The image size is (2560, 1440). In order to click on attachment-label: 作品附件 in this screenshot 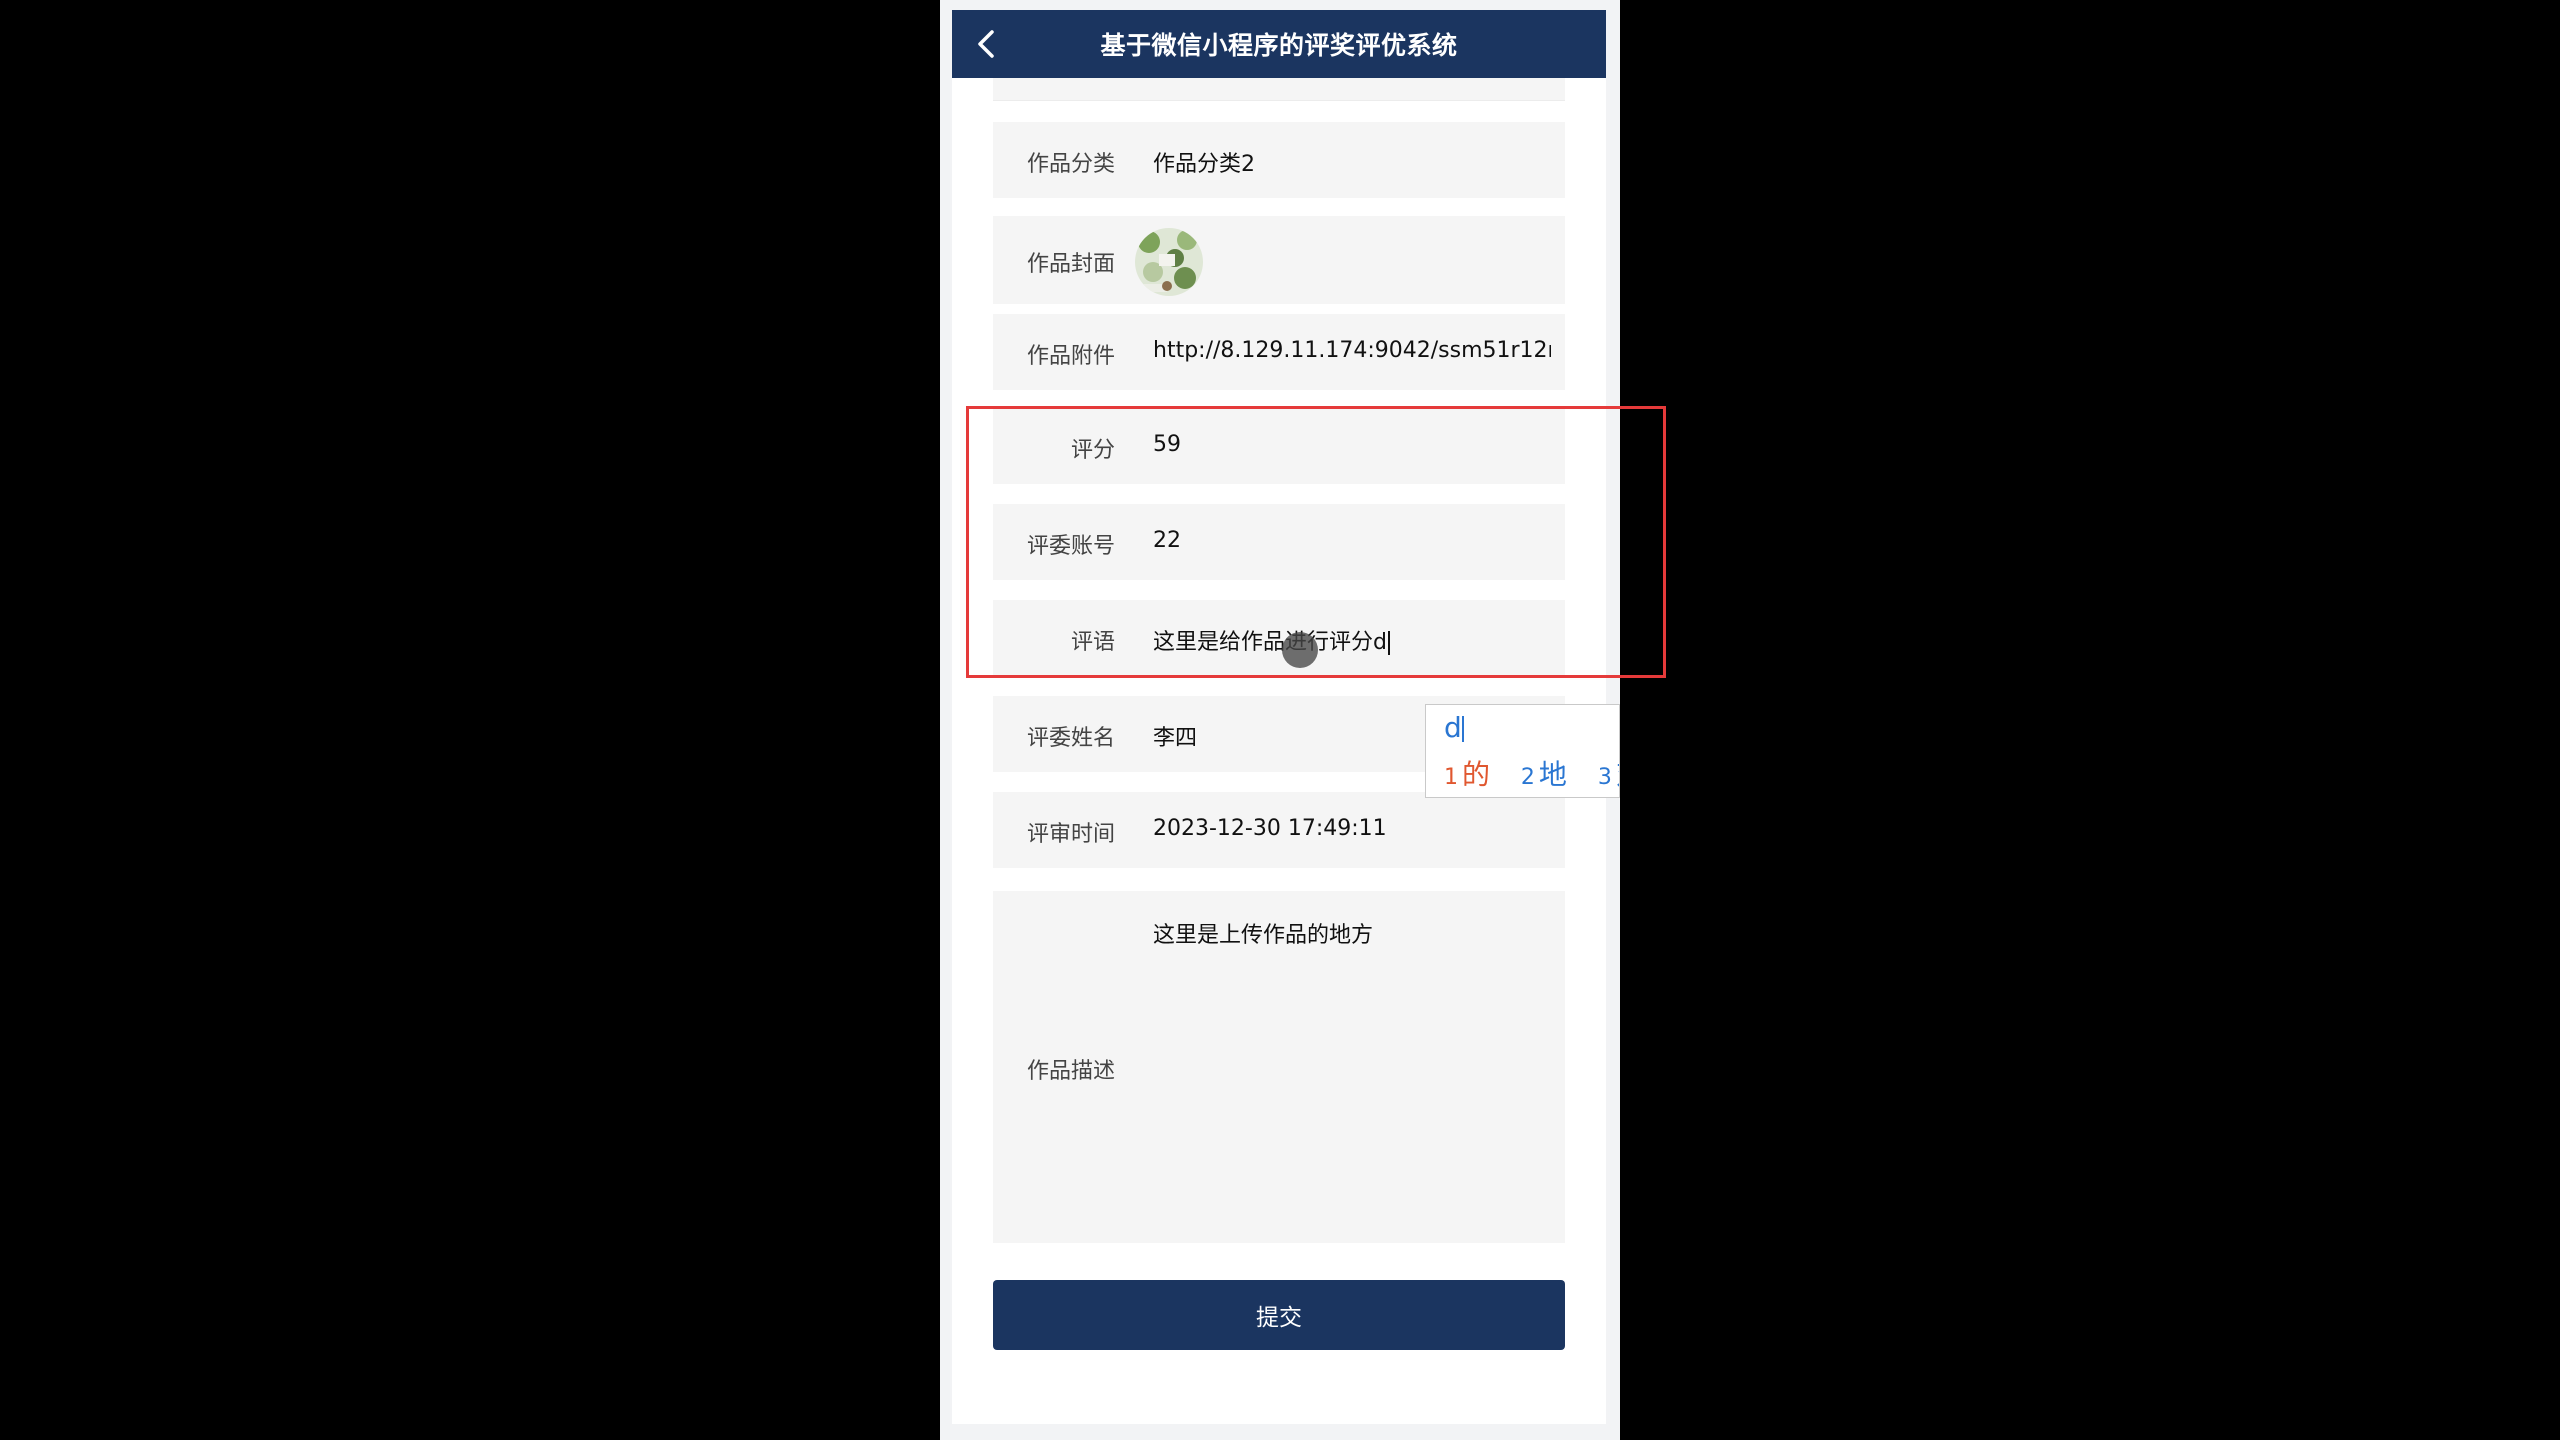, I will do `click(1070, 356)`.